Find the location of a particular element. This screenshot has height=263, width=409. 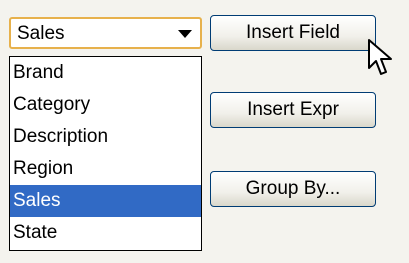

list-item-region: Region is located at coordinates (105, 169).